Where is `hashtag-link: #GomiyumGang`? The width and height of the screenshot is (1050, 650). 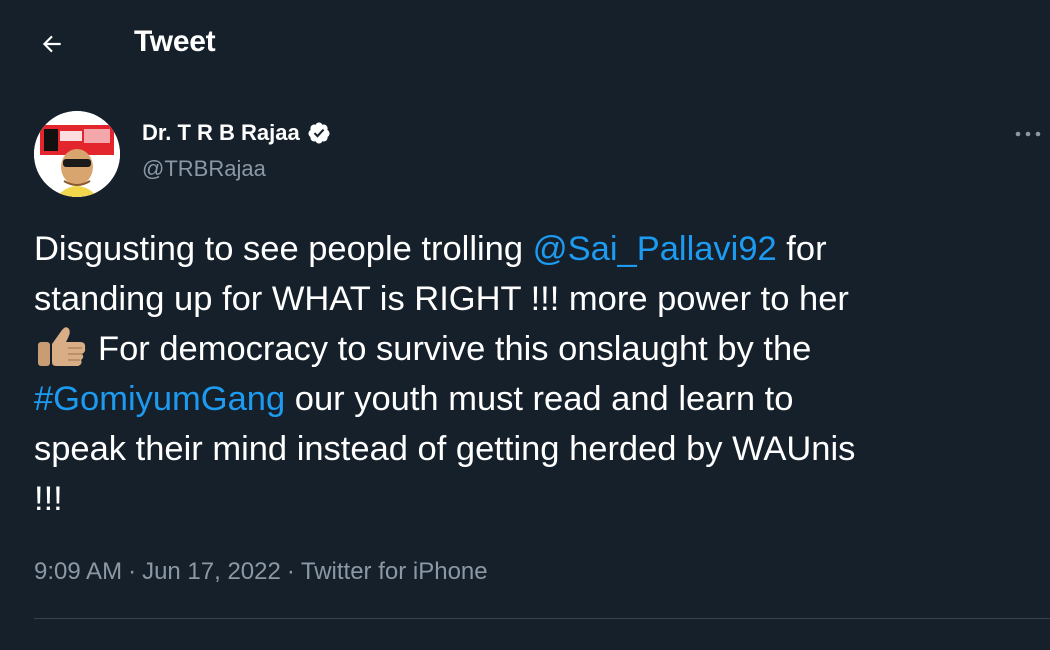 hashtag-link: #GomiyumGang is located at coordinates (159, 399).